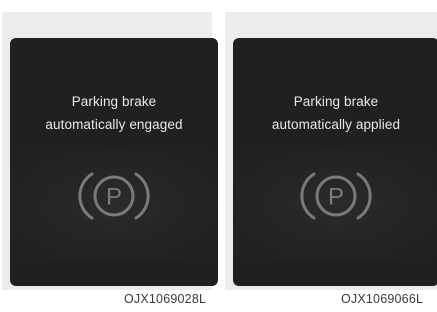 The image size is (437, 312). I want to click on warning-message-right: Parking brake automatically applied, so click(335, 113).